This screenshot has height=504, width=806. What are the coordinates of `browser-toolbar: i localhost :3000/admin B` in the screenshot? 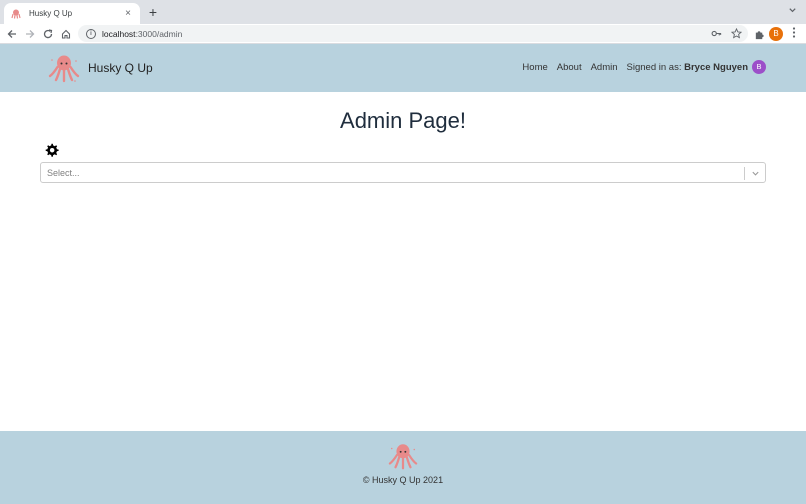 It's located at (403, 34).